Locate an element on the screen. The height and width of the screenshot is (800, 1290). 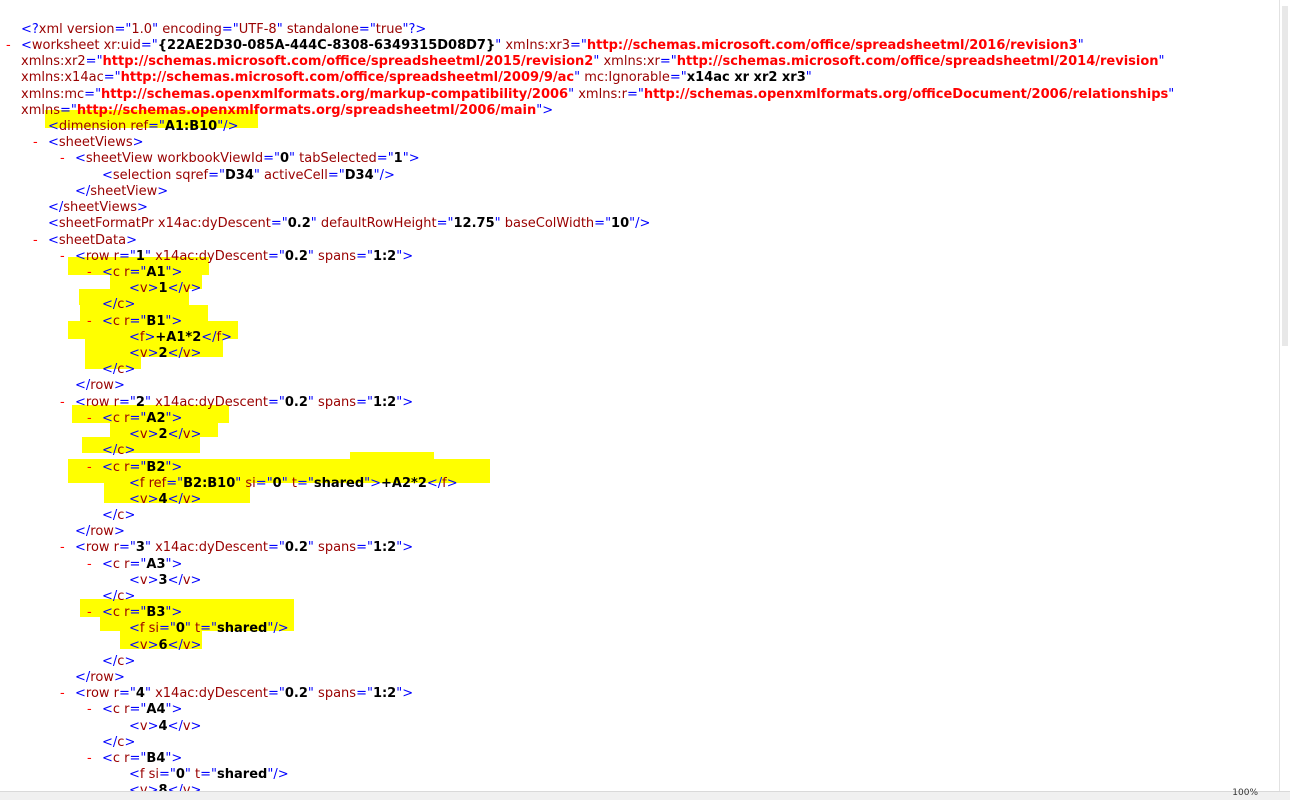
xml-token: defaultRowHeight is located at coordinates (378, 223).